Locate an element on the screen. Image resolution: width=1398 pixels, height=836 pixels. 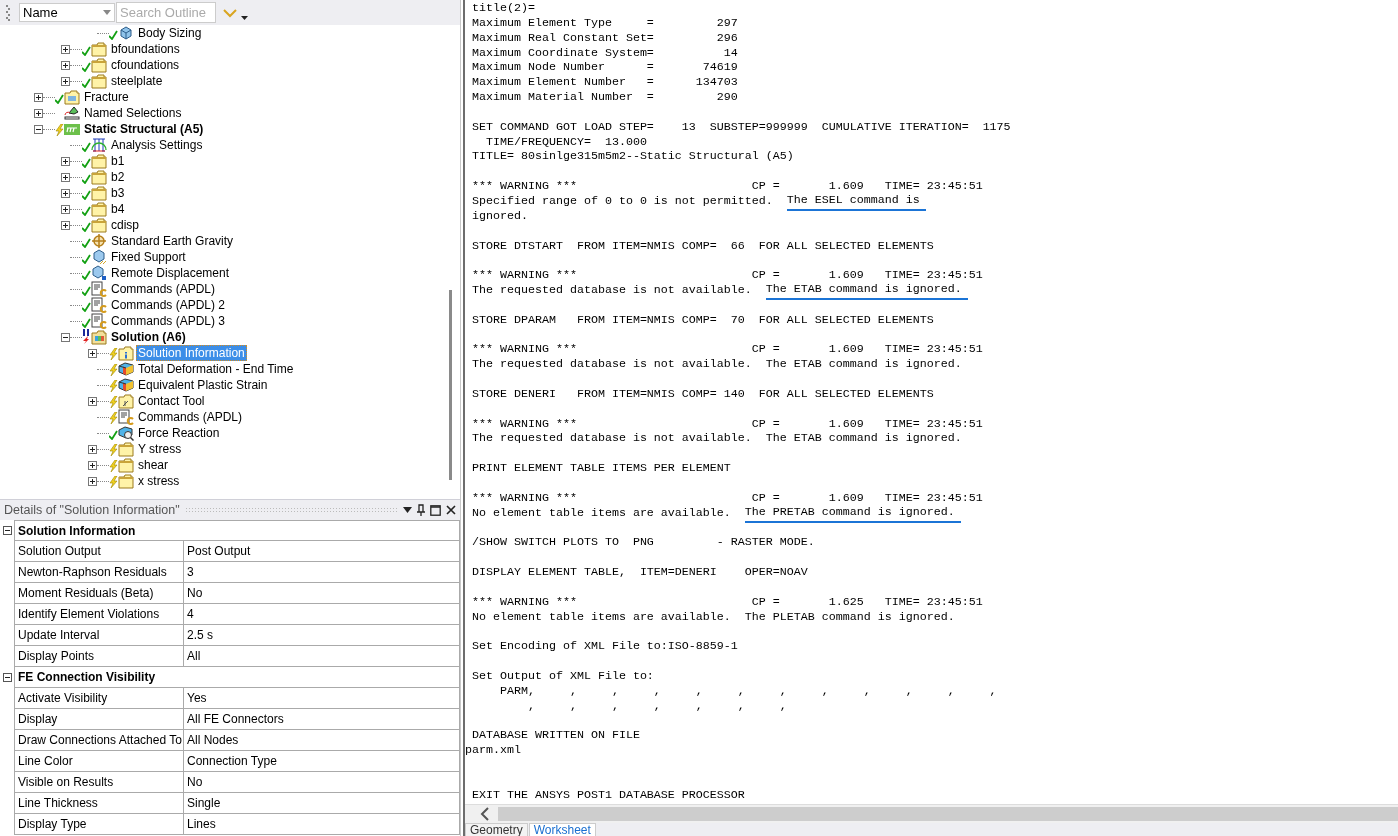
tree-item: Static Structural (A5) is located at coordinates (144, 129).